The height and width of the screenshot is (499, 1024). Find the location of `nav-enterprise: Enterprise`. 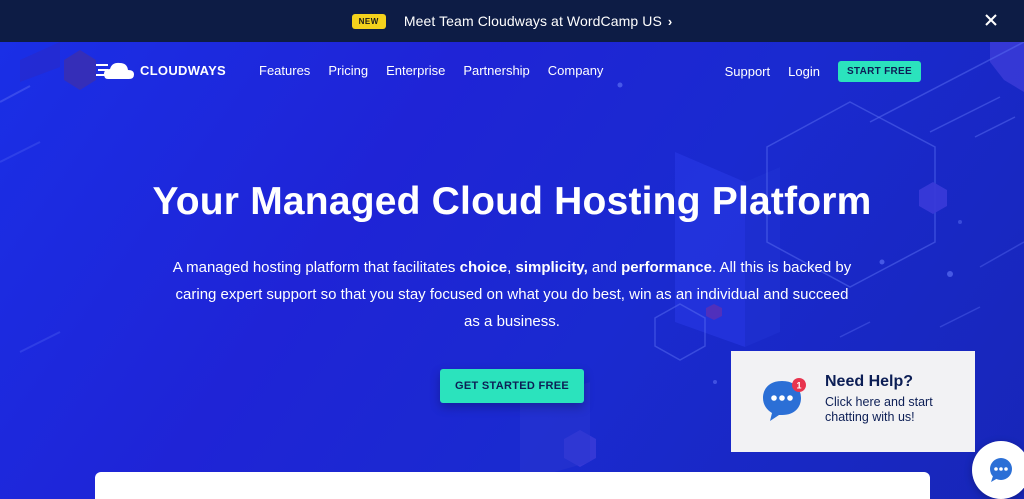

nav-enterprise: Enterprise is located at coordinates (415, 70).